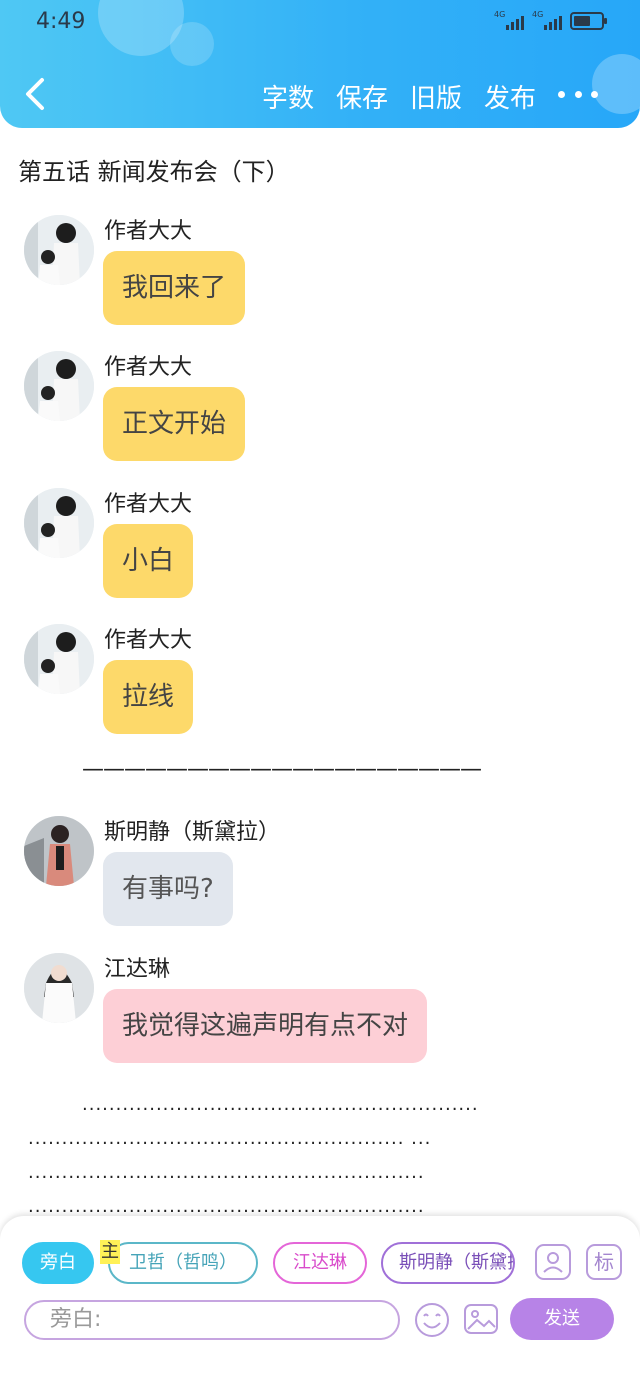  What do you see at coordinates (192, 832) in the screenshot?
I see `speaker-name: 斯明静（斯黛拉）` at bounding box center [192, 832].